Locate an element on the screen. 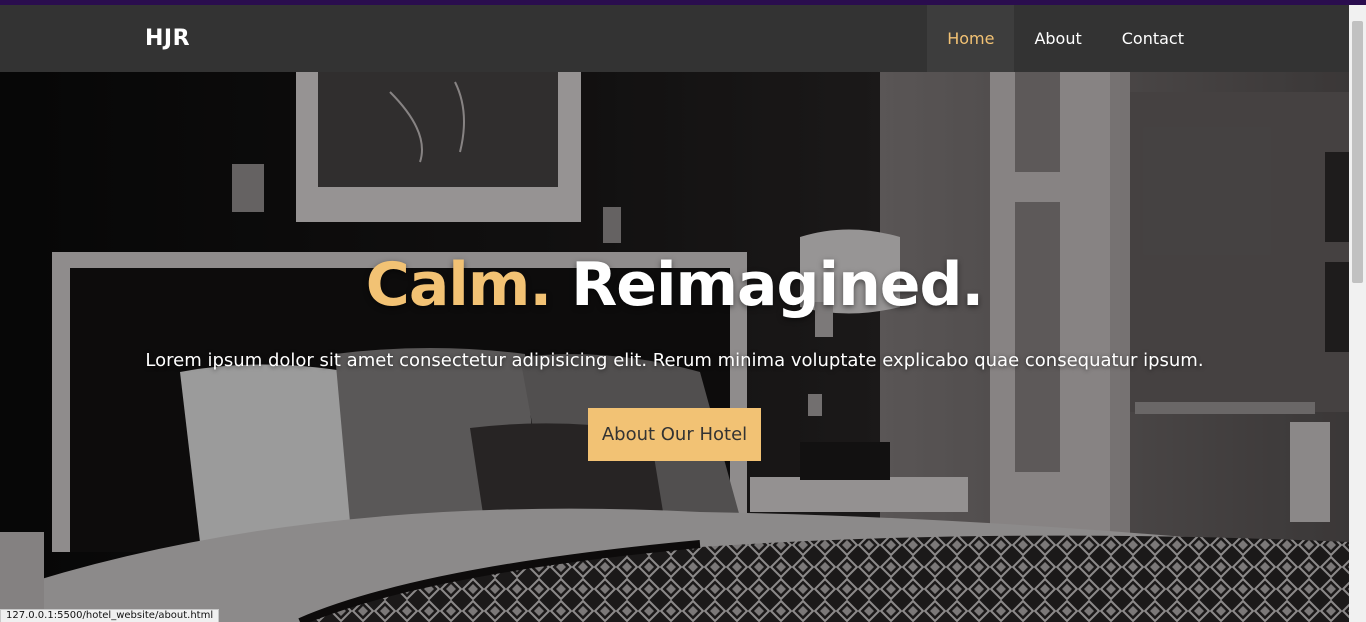  nav-link-home: Home is located at coordinates (971, 38).